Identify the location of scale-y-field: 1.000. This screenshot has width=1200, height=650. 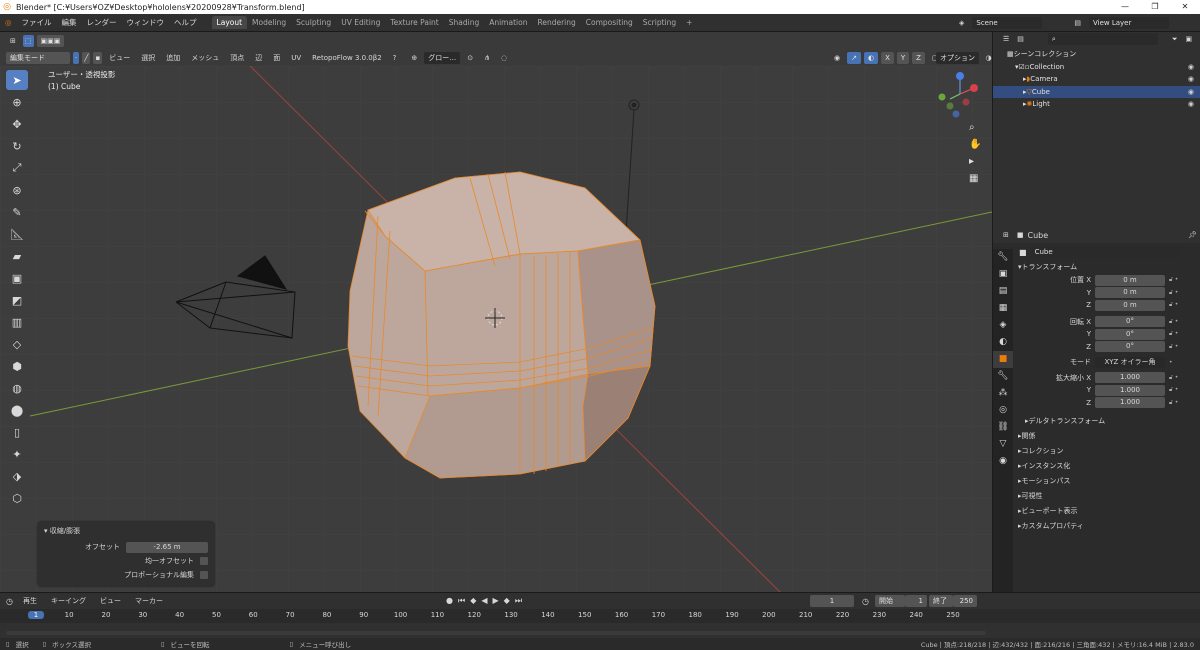
(1130, 390).